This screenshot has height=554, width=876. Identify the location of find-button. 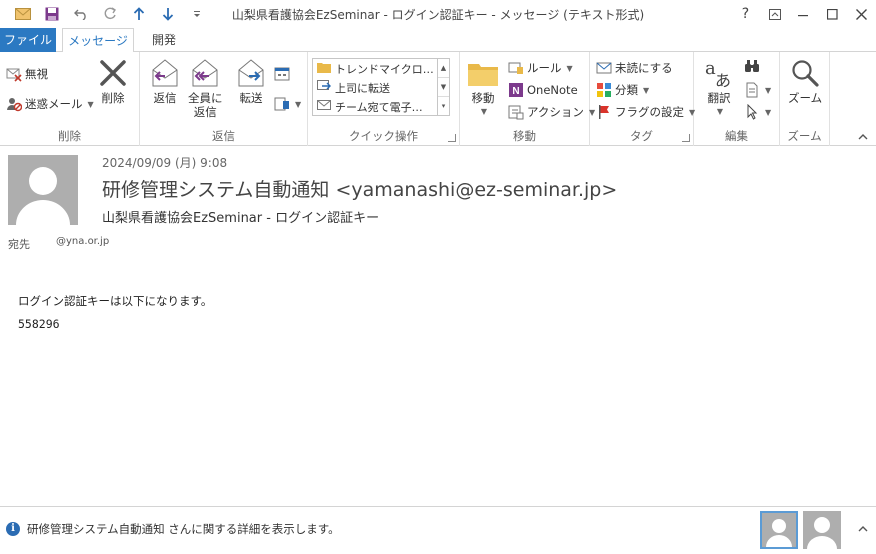
(752, 66).